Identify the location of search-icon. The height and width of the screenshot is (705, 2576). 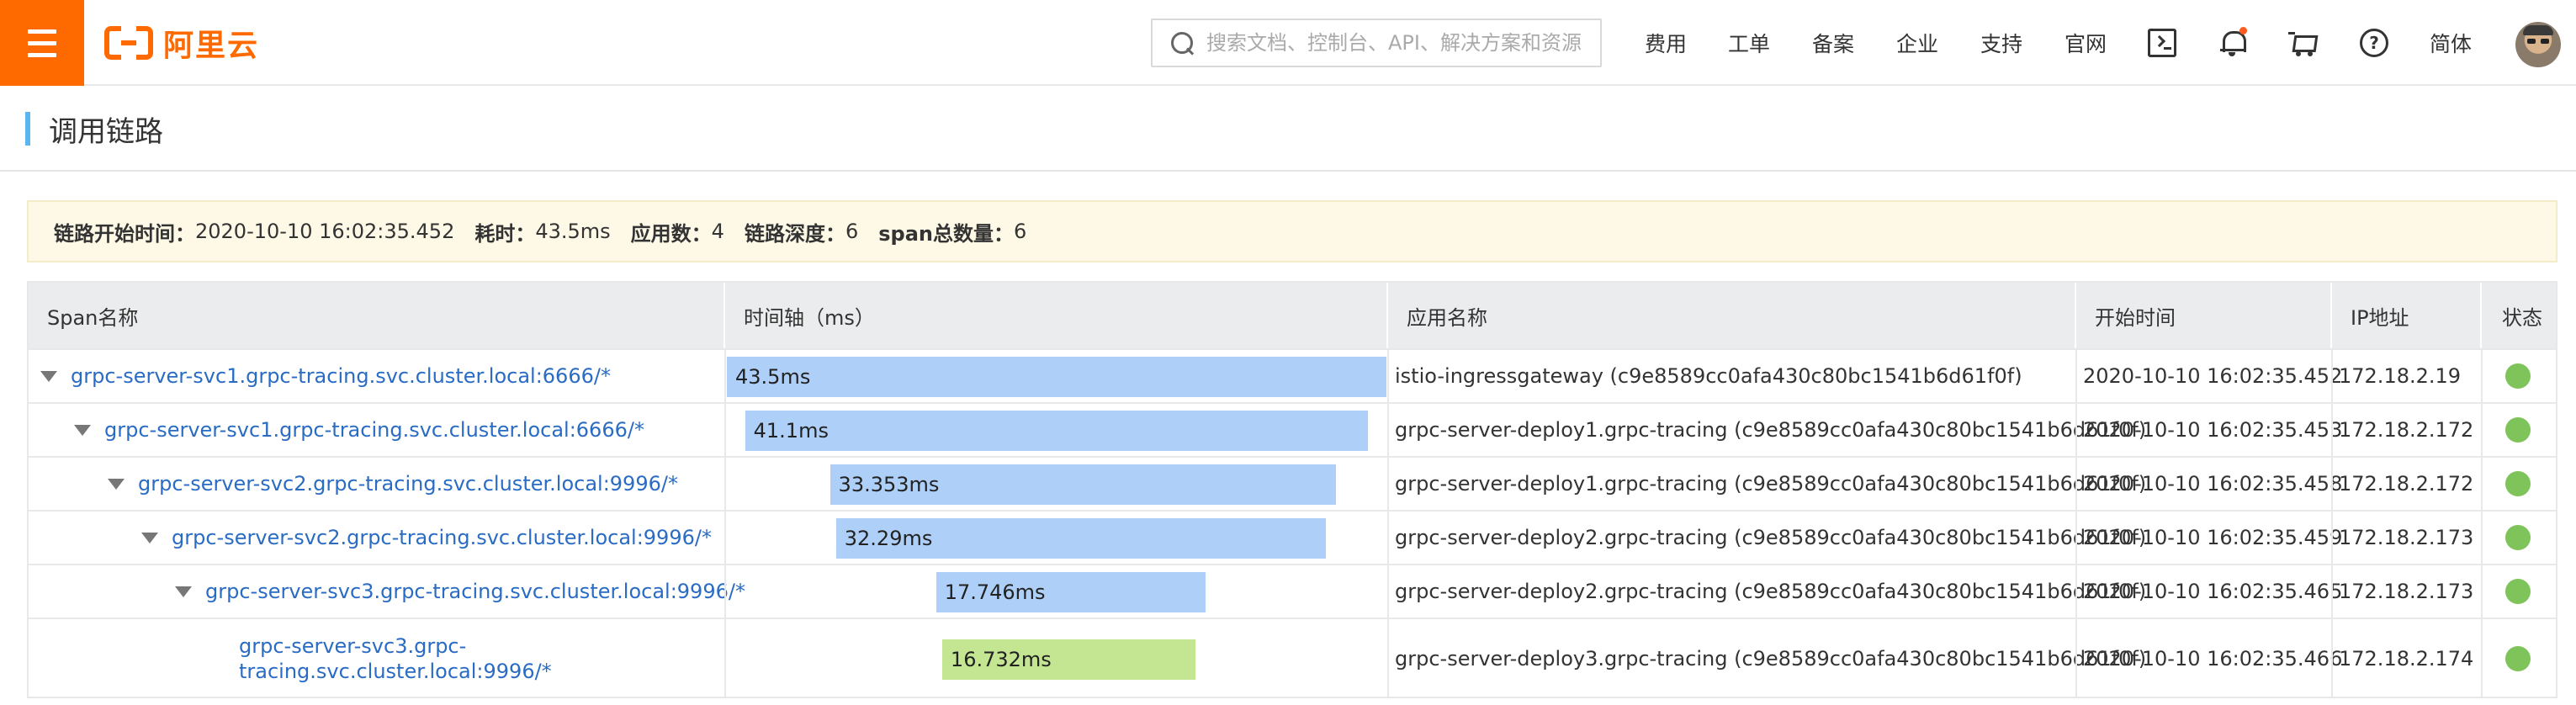
(1182, 43).